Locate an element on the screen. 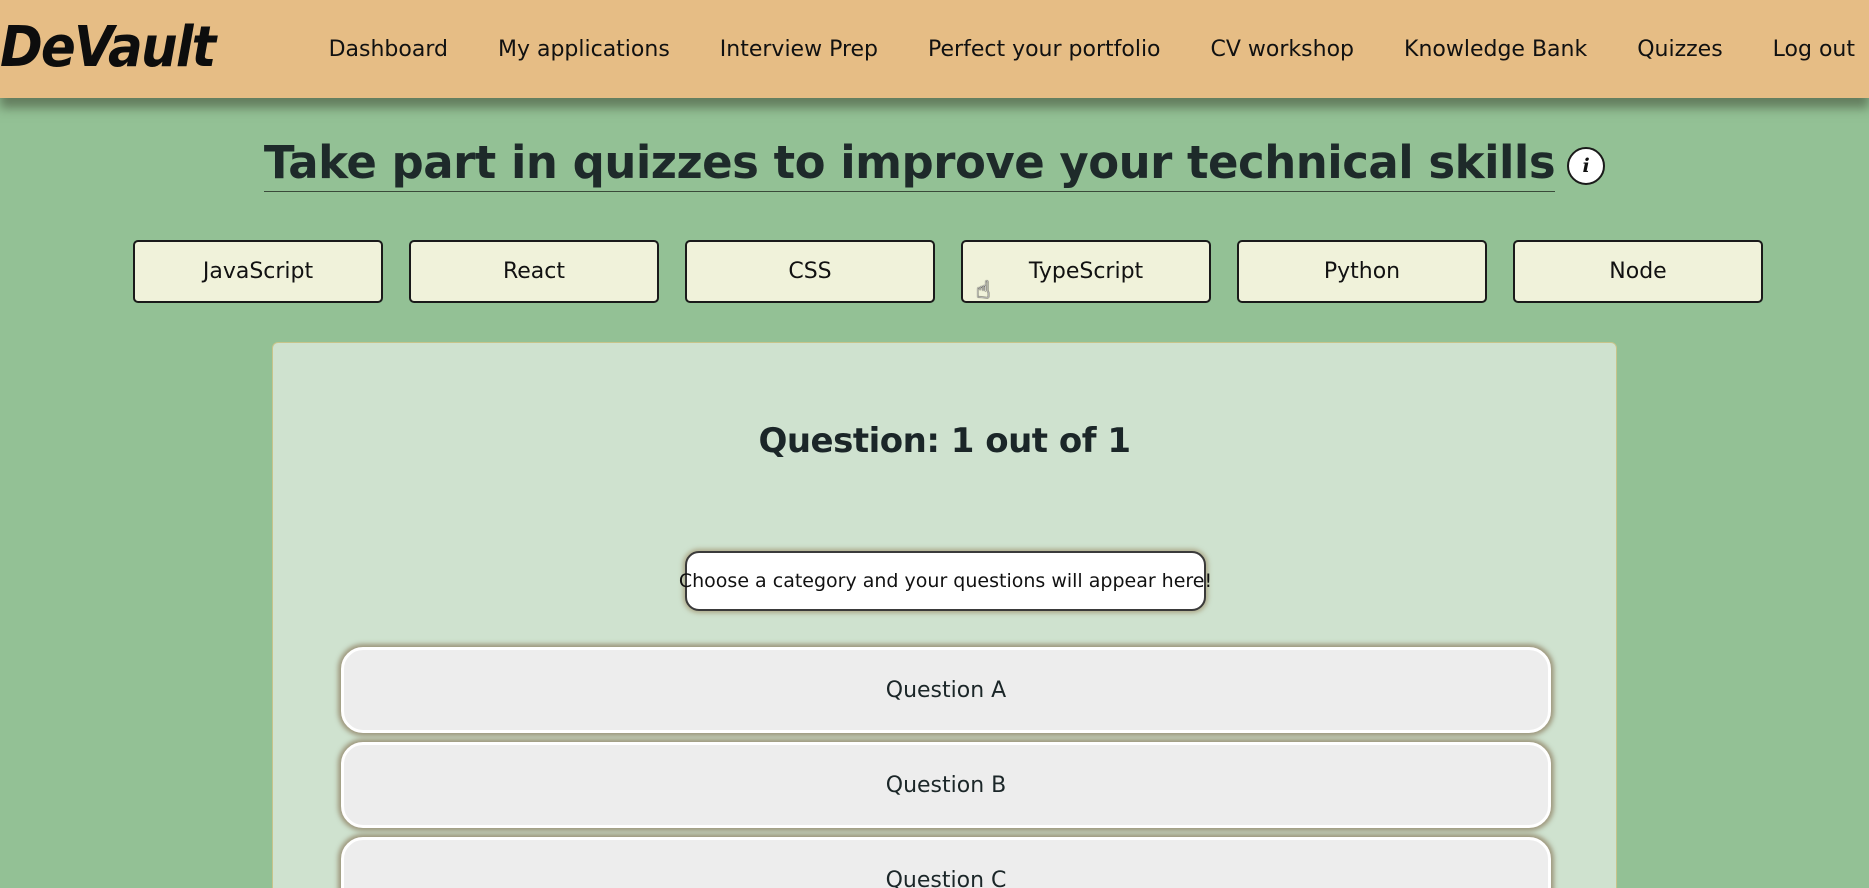  nav-log-out: Log out is located at coordinates (1814, 49).